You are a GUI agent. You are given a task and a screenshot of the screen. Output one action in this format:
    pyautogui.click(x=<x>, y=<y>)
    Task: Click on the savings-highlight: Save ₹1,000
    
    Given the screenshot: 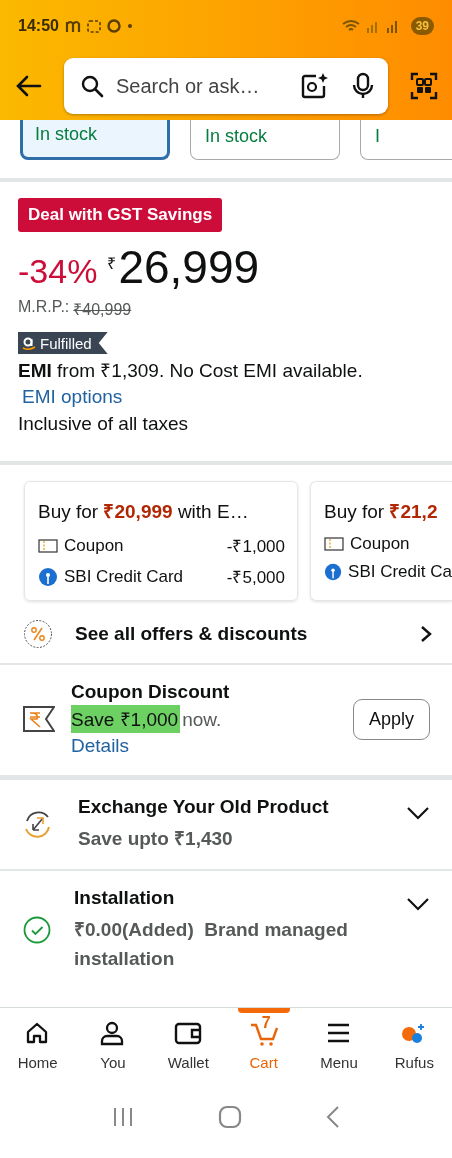 What is the action you would take?
    pyautogui.click(x=126, y=719)
    